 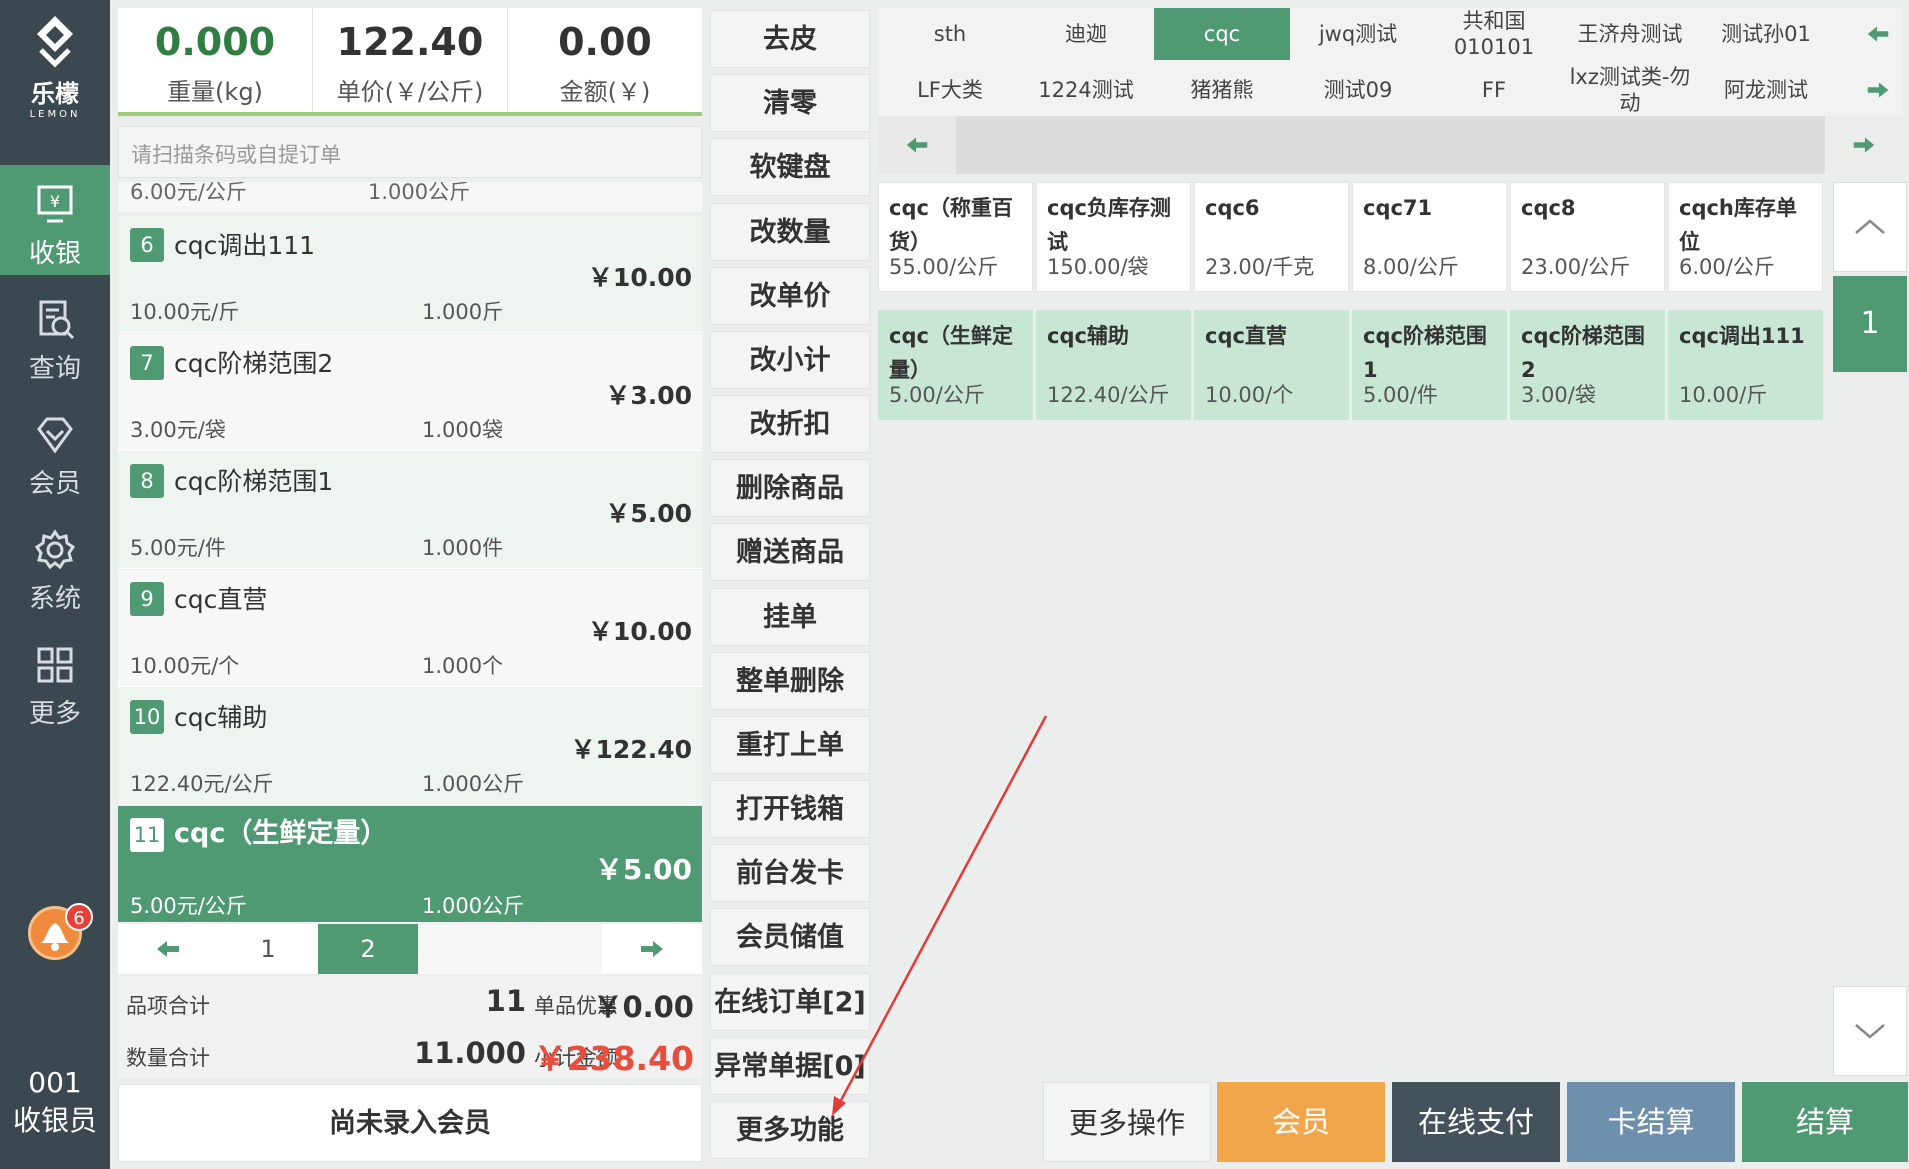 I want to click on list-item-partial: 6.00元/公斤 1.000公斤, so click(x=410, y=197).